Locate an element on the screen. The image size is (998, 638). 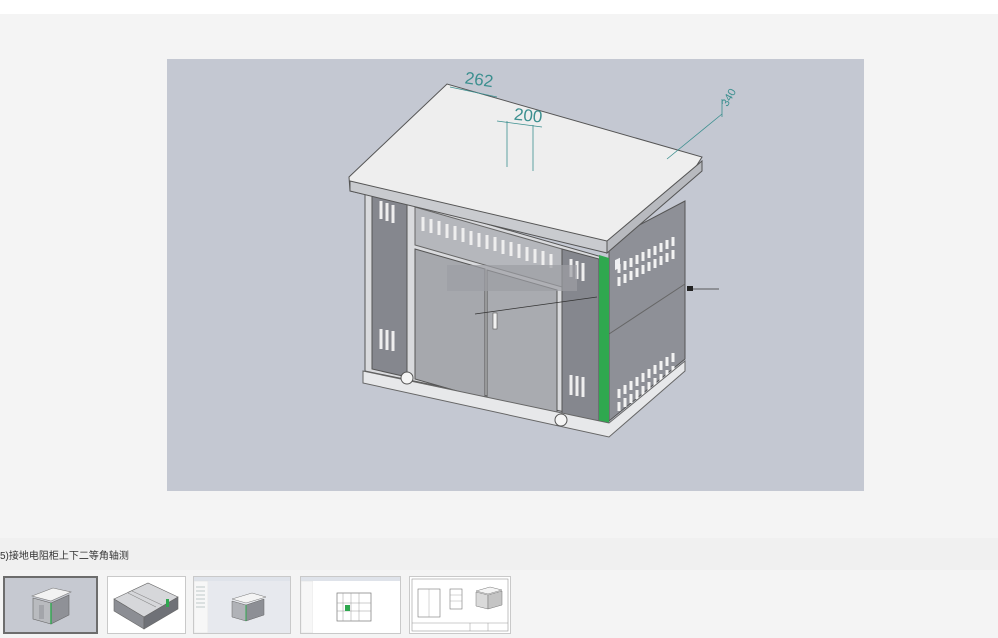
dimension-262: 262 is located at coordinates (479, 79).